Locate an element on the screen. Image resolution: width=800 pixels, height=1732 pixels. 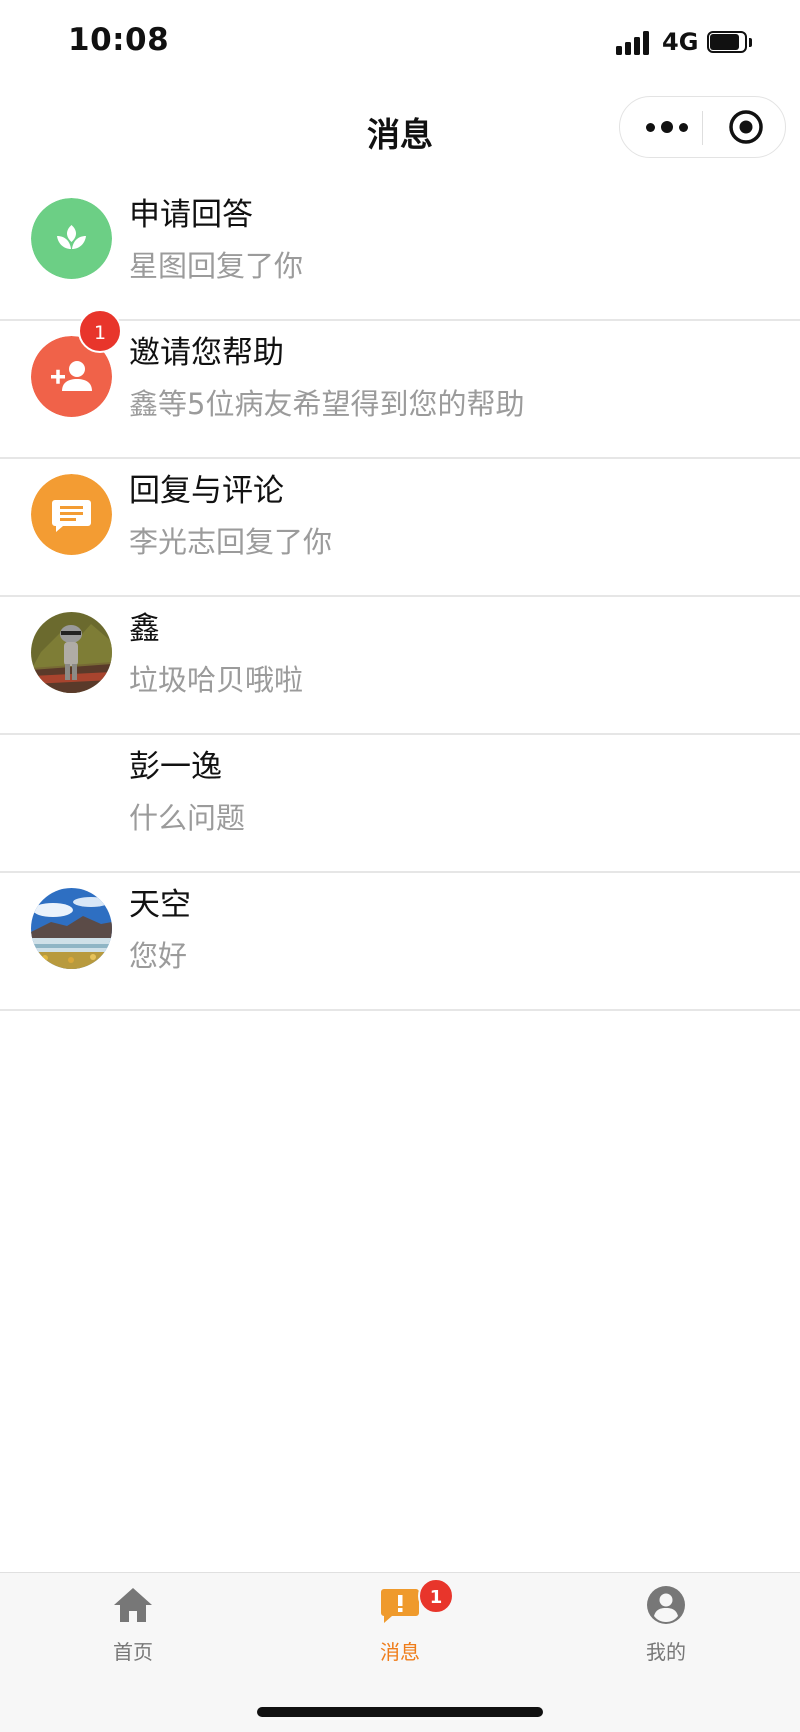
user-avatar-photo is located at coordinates (71, 652).